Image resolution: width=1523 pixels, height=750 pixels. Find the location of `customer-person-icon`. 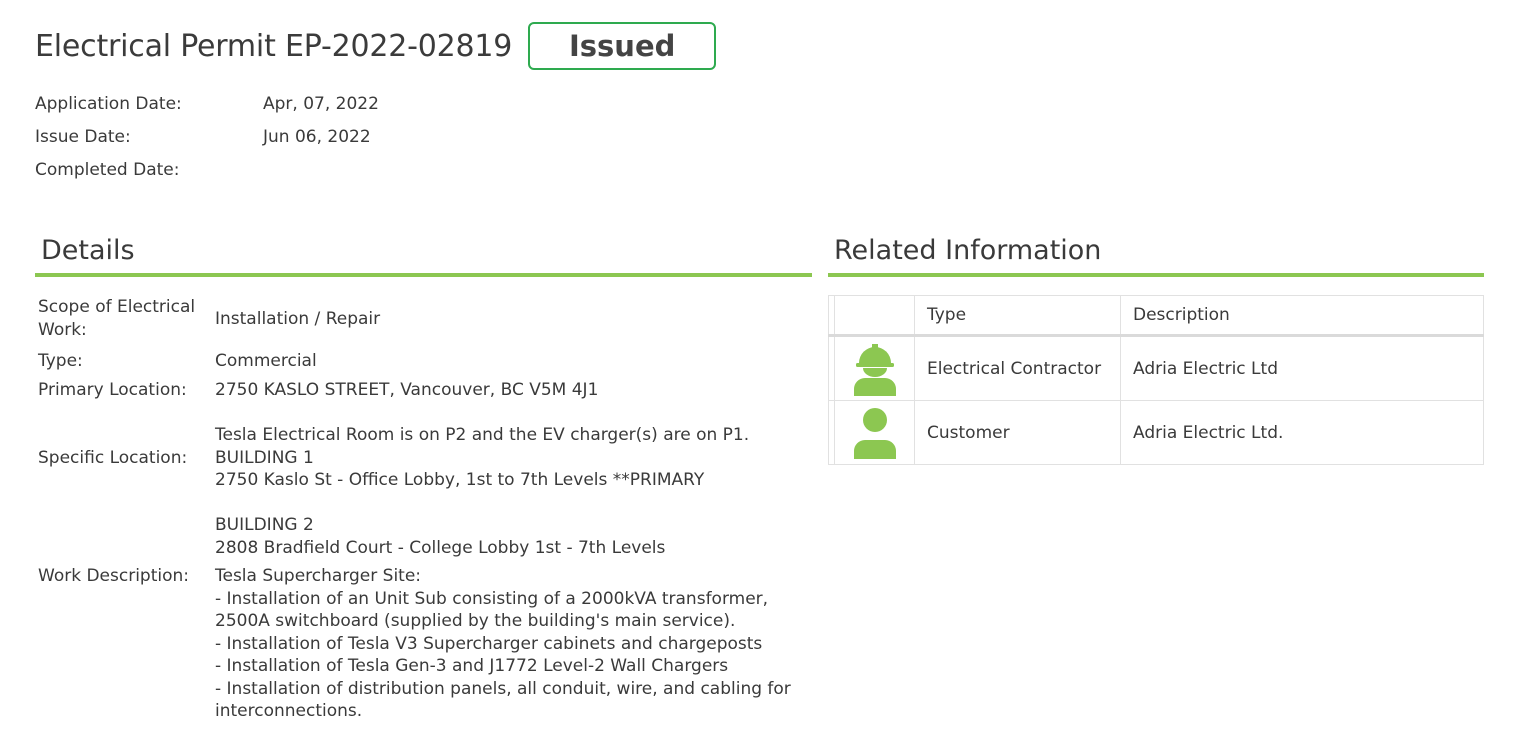

customer-person-icon is located at coordinates (874, 433).